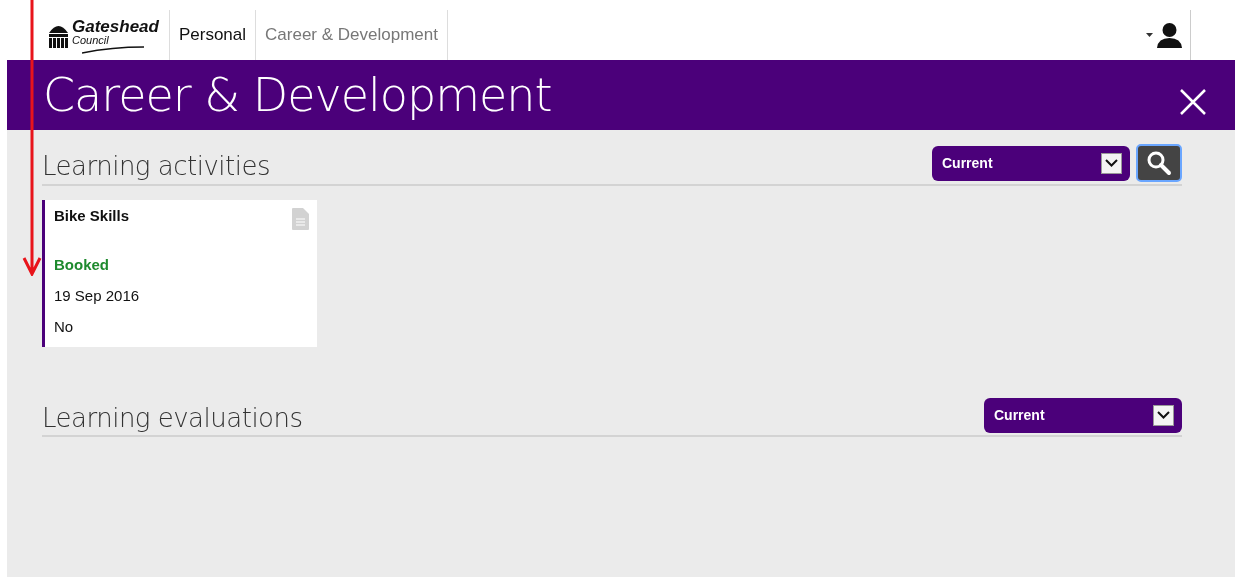 This screenshot has width=1235, height=577. Describe the element at coordinates (64, 326) in the screenshot. I see `card-text: No` at that location.